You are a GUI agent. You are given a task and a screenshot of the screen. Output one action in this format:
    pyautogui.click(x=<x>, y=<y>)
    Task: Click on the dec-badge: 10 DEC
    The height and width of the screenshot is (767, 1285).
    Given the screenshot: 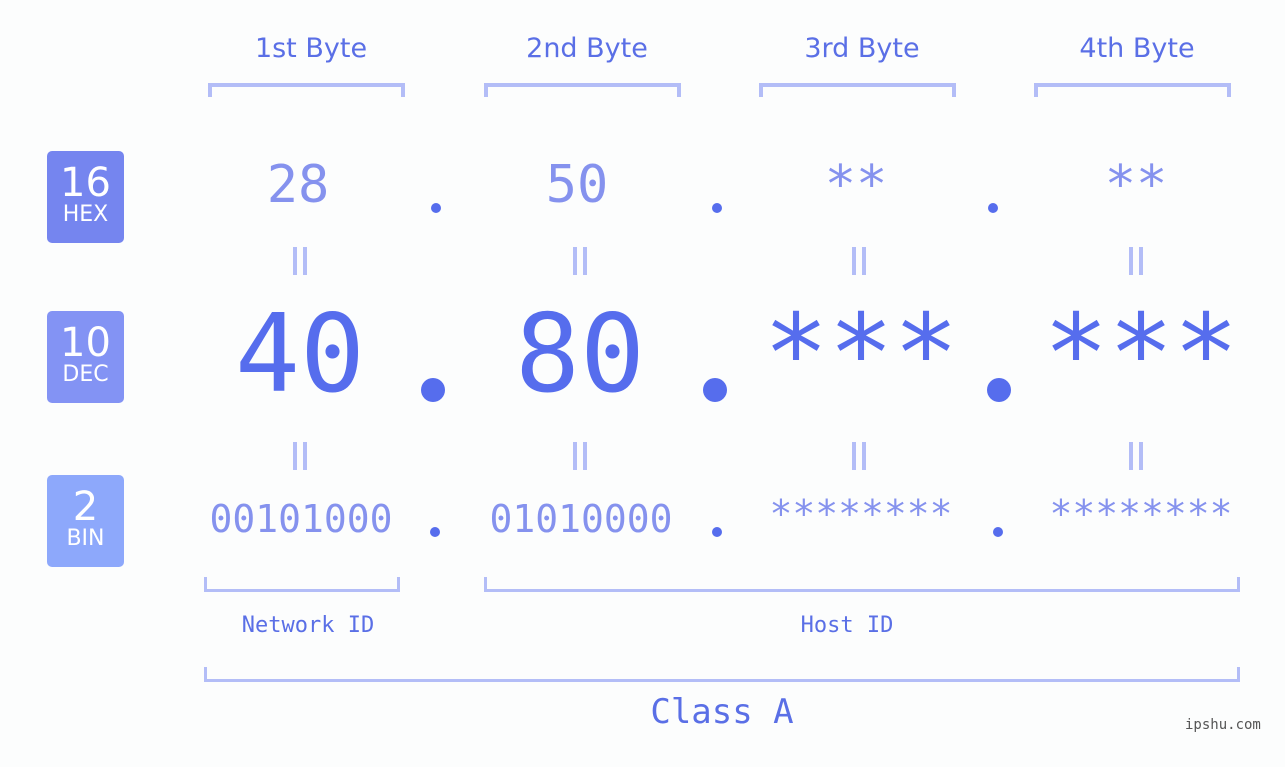 What is the action you would take?
    pyautogui.click(x=85, y=357)
    